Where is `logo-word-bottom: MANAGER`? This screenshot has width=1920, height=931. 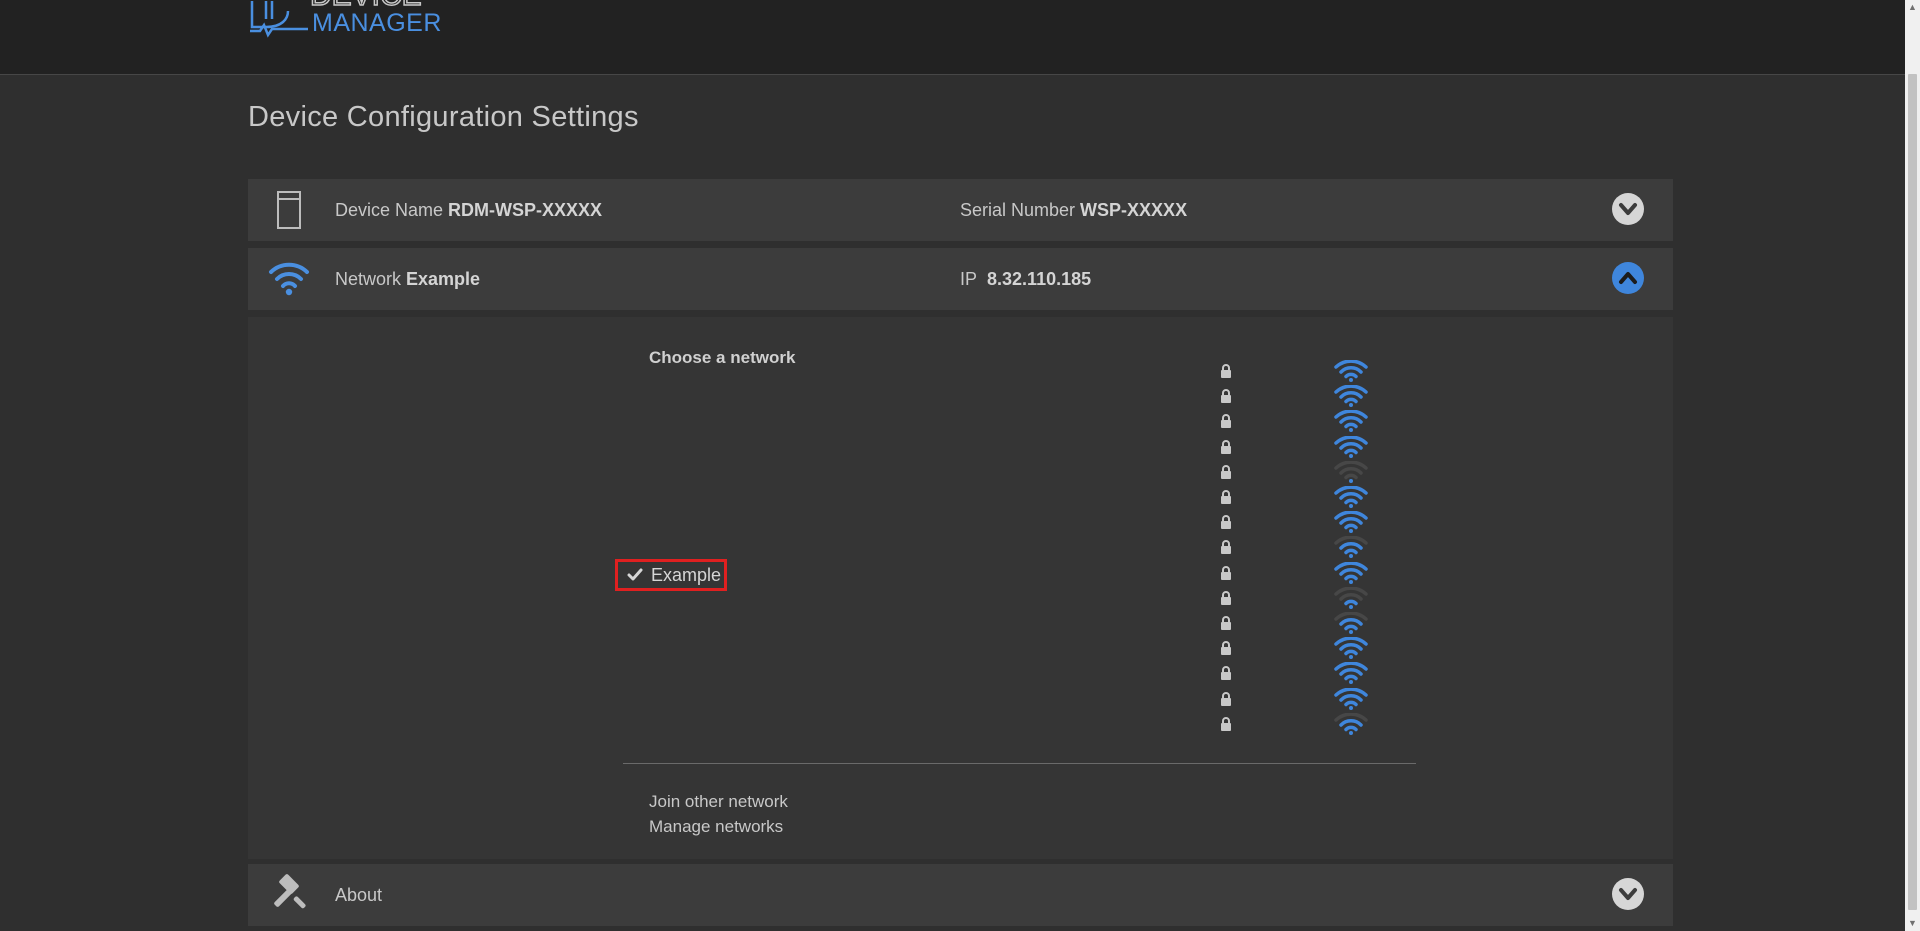 logo-word-bottom: MANAGER is located at coordinates (377, 23).